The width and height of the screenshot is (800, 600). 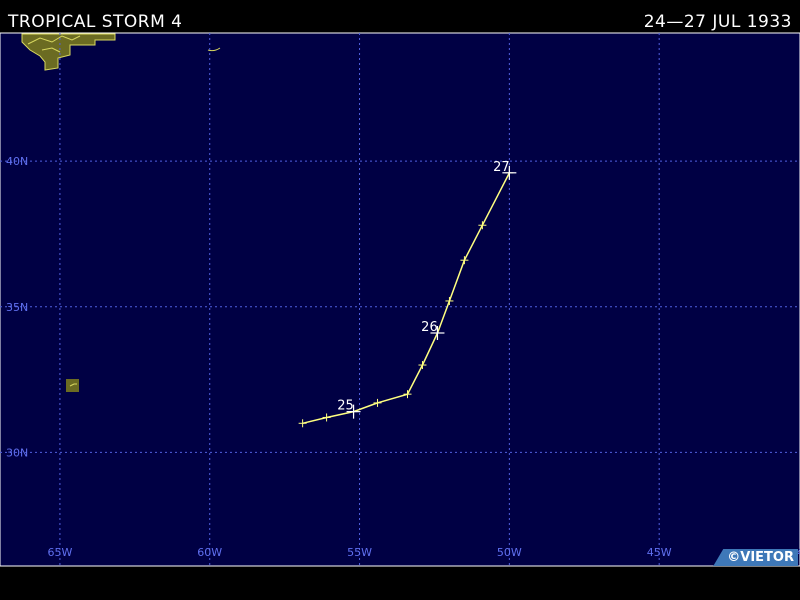 I want to click on day-label: 25, so click(x=345, y=406).